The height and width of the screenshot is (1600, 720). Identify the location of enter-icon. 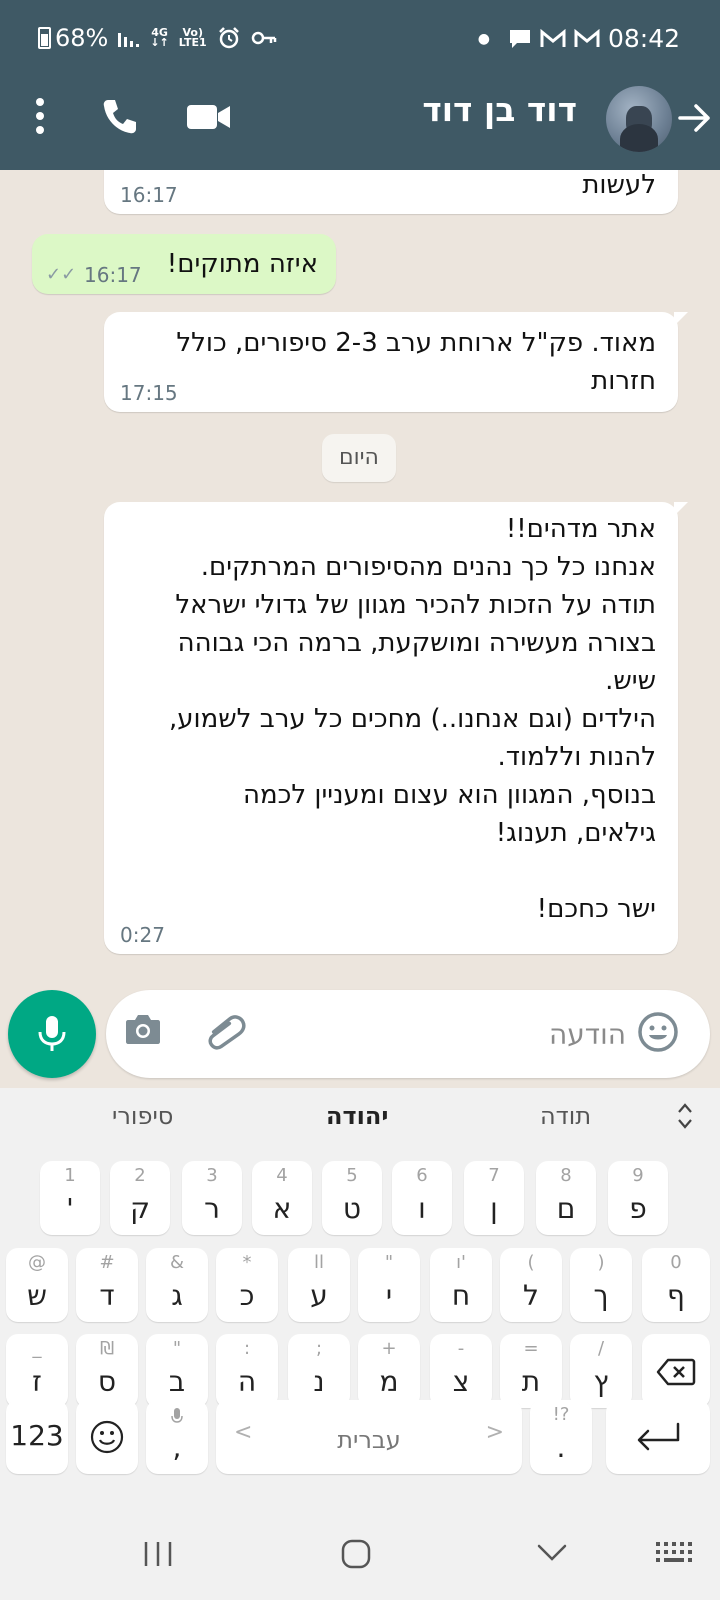
(658, 1436).